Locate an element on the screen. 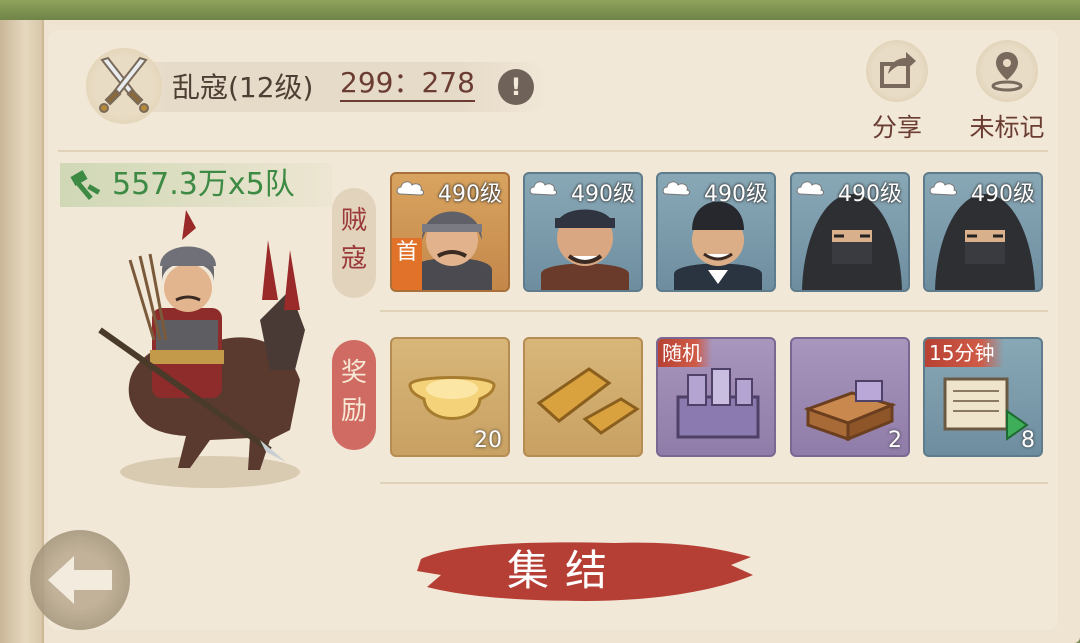 This screenshot has width=1080, height=643. enemy-card-3: 490级 is located at coordinates (716, 232).